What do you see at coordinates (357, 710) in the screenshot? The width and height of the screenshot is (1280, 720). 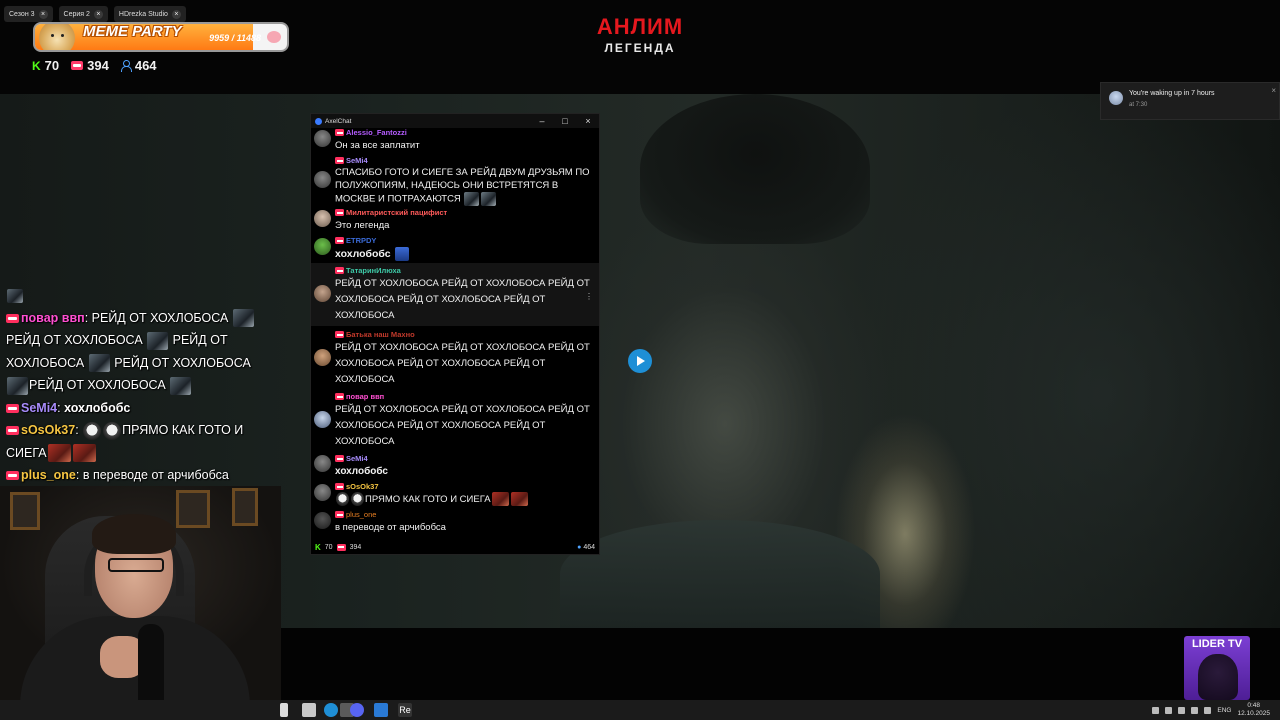 I see `discord-icon` at bounding box center [357, 710].